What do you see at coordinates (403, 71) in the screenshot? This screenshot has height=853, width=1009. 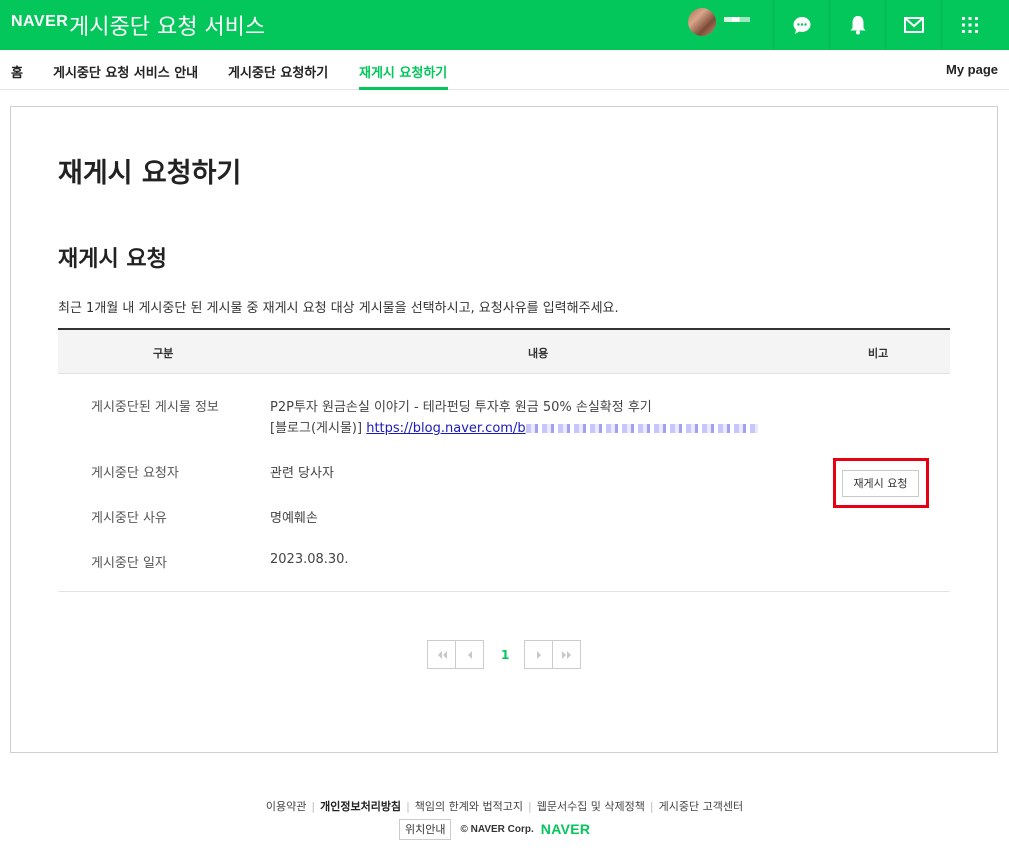 I see `nav-repost-request: 재게시 요청하기` at bounding box center [403, 71].